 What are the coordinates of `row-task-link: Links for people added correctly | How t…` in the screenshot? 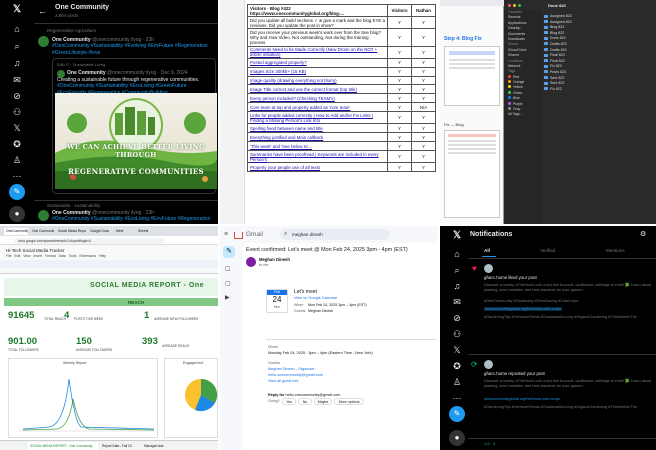 It's located at (317, 118).